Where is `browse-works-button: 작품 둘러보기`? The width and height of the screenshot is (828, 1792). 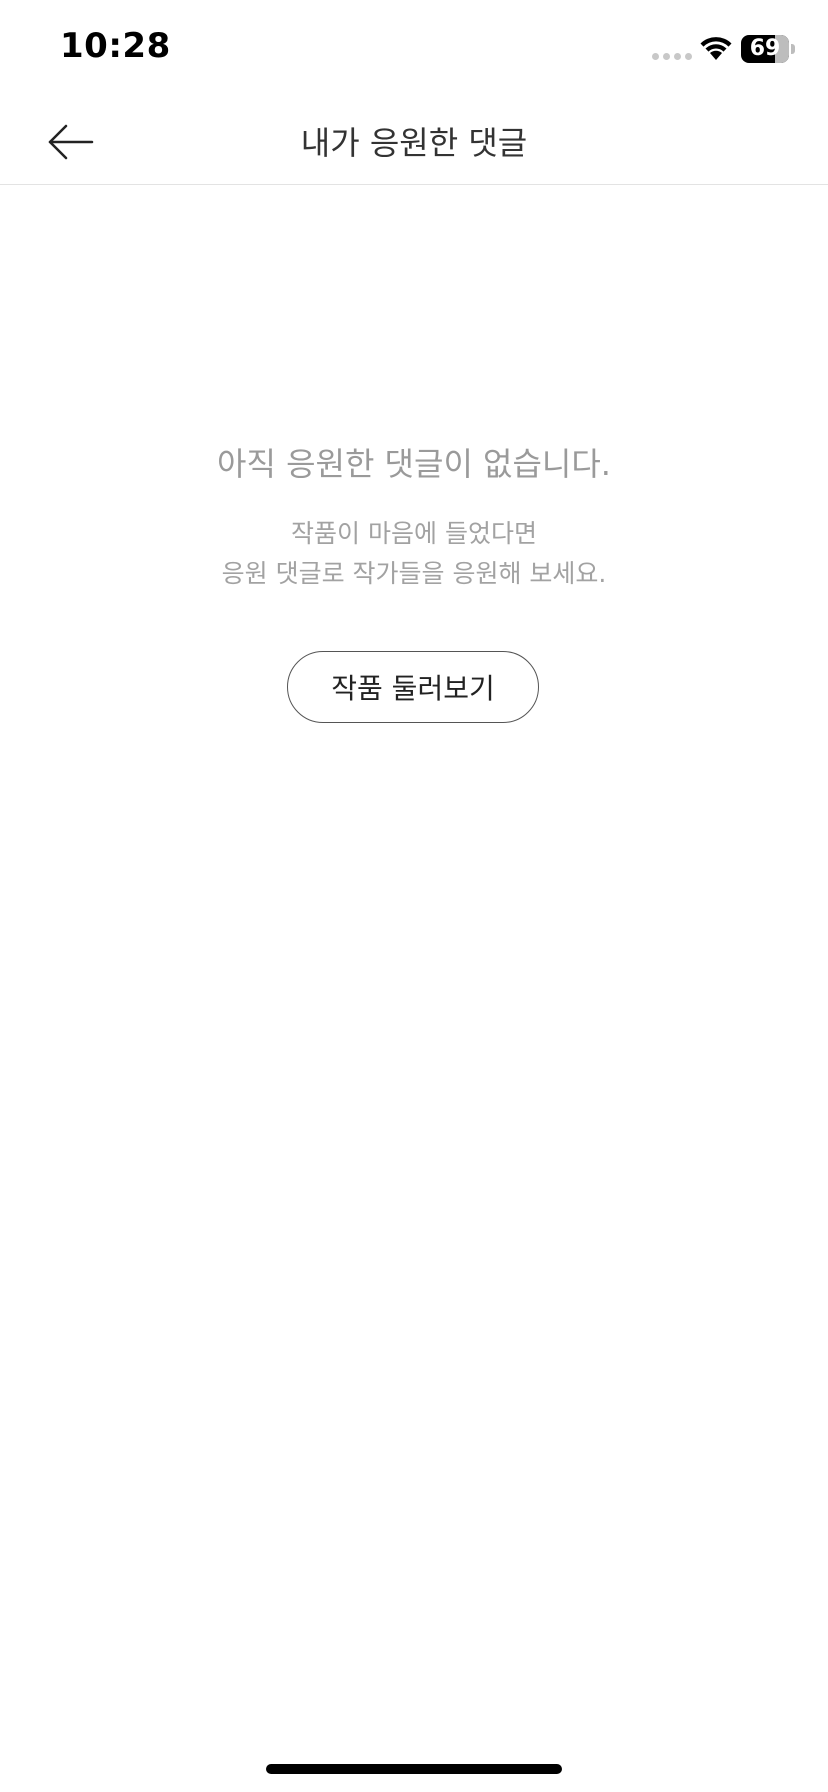
browse-works-button: 작품 둘러보기 is located at coordinates (413, 687).